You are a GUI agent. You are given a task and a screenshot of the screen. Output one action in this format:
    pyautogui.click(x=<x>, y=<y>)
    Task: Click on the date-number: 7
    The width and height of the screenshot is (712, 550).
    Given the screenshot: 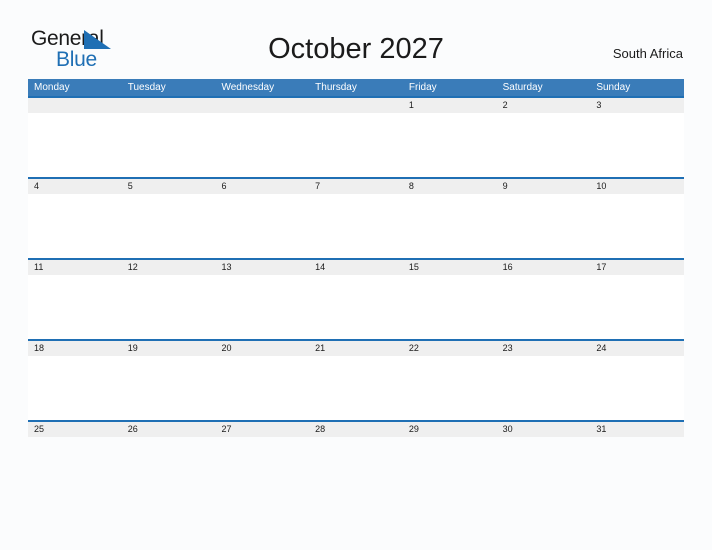 What is the action you would take?
    pyautogui.click(x=356, y=186)
    